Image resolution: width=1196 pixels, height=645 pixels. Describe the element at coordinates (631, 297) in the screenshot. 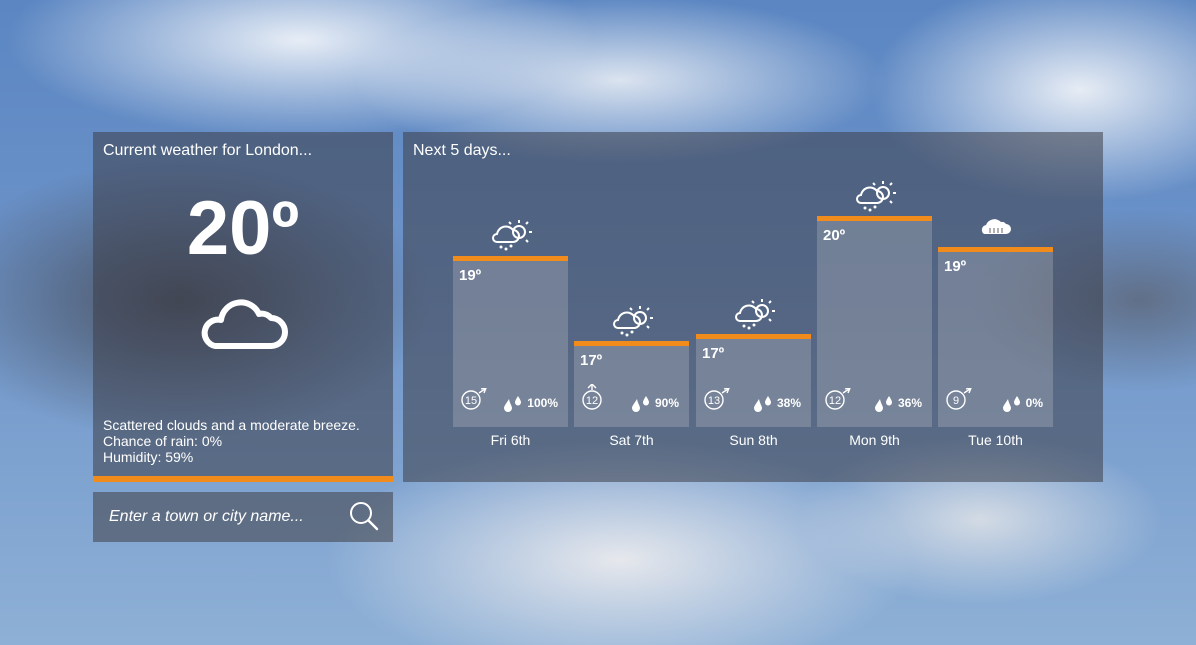

I see `forecast-day: 17º 12 90% Sat 7th` at that location.